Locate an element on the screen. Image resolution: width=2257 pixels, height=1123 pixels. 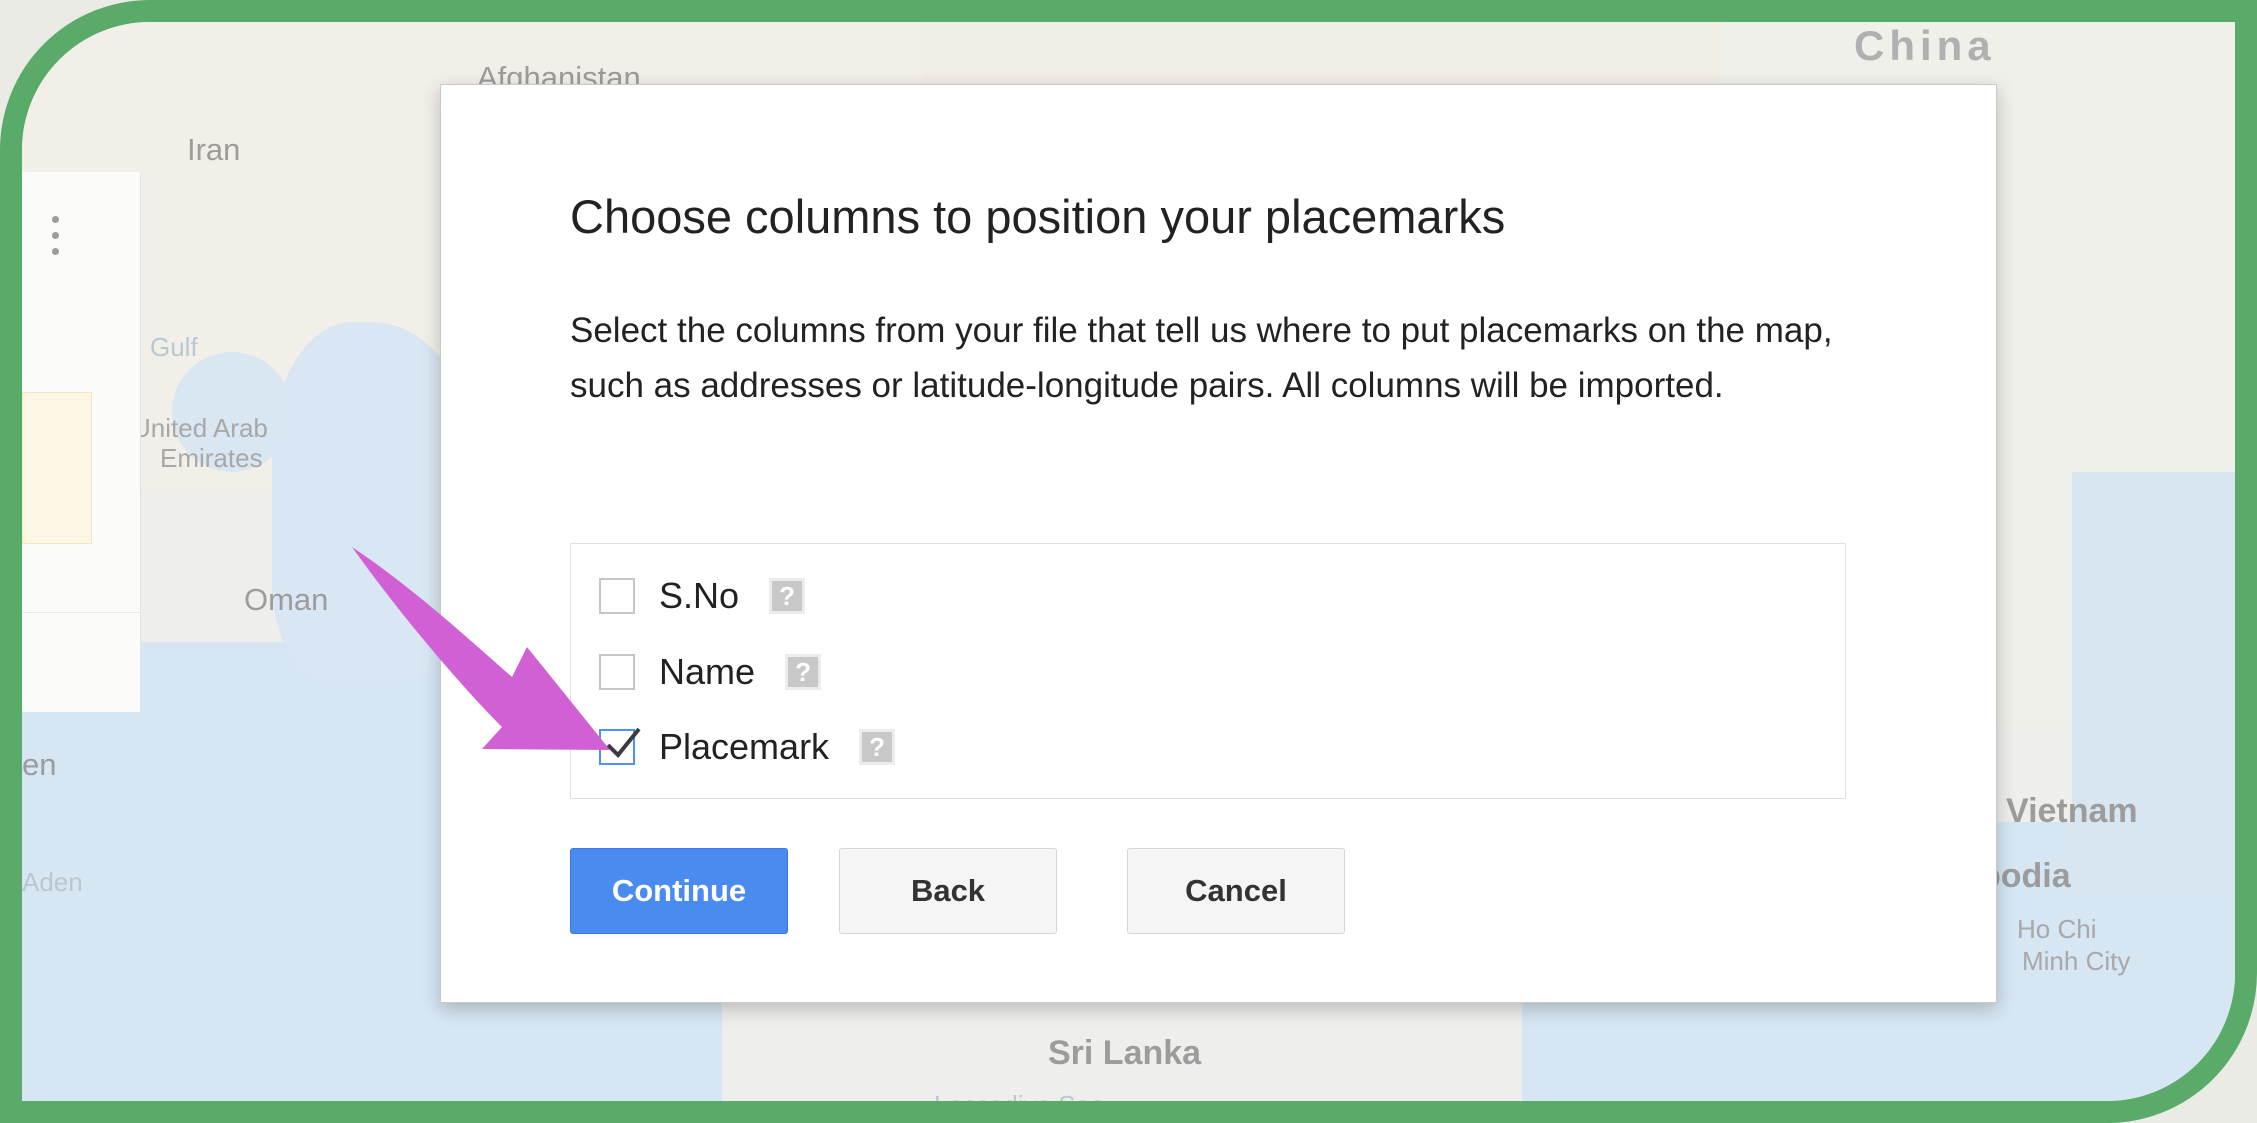
back-button: Back is located at coordinates (948, 891).